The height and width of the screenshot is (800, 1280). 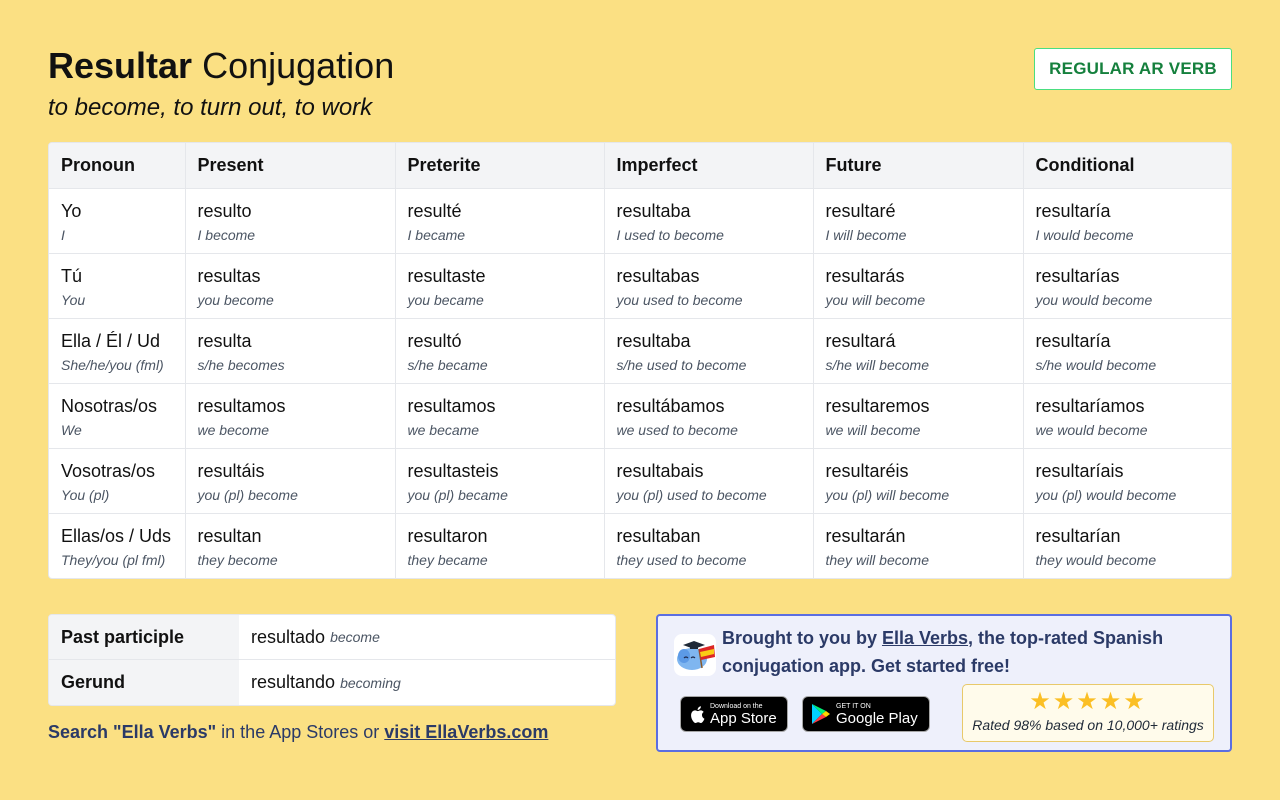 I want to click on verb-form: resultará, so click(x=860, y=340).